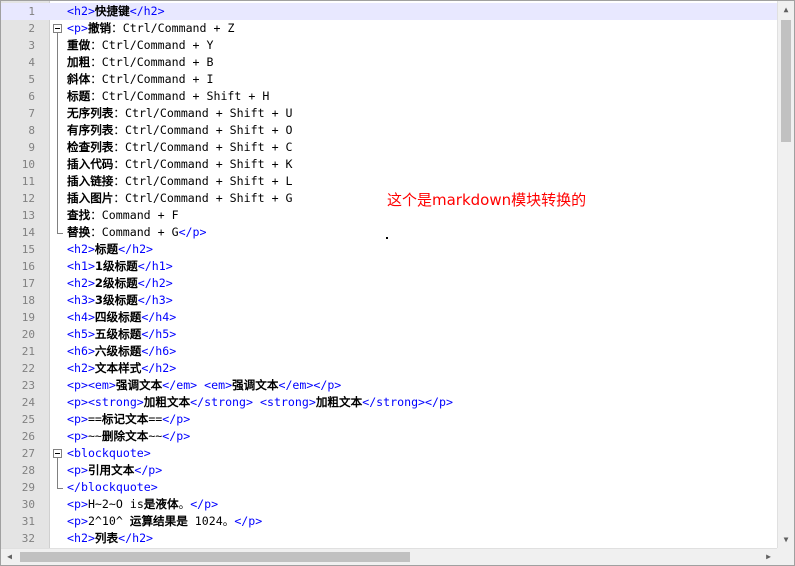  What do you see at coordinates (106, 538) in the screenshot?
I see `content-text: 列表` at bounding box center [106, 538].